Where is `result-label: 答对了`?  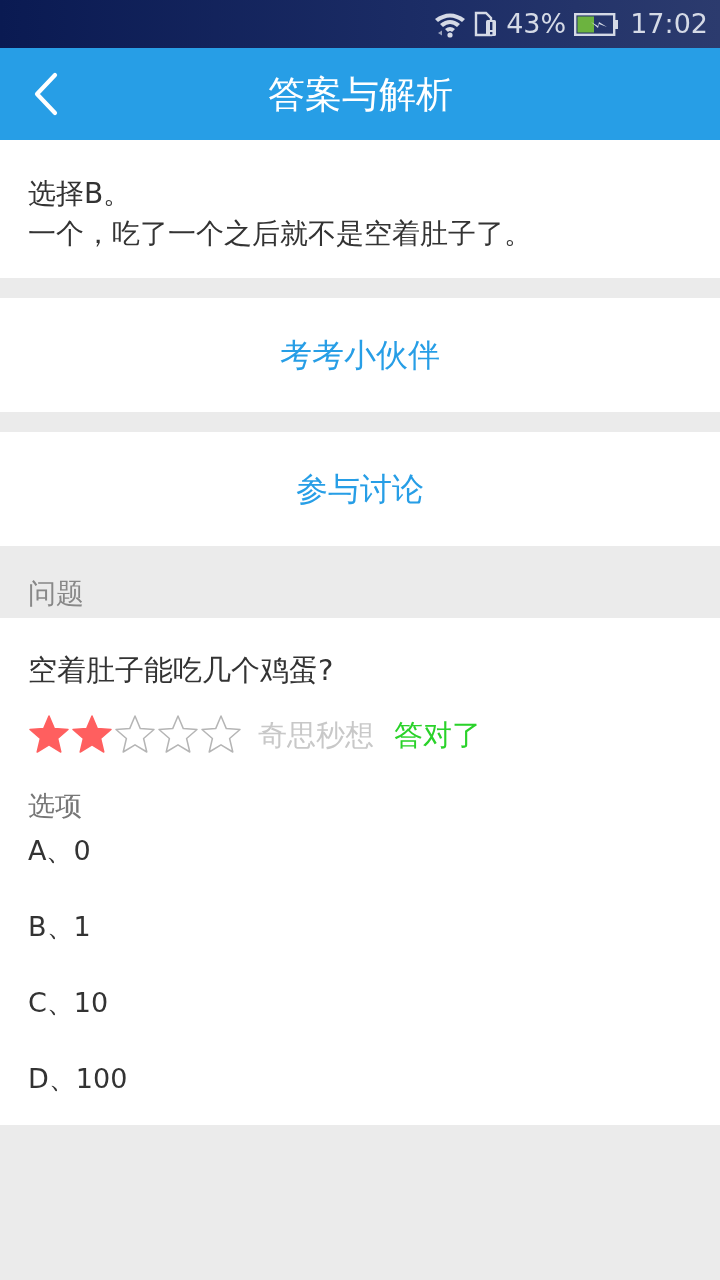
result-label: 答对了 is located at coordinates (437, 735).